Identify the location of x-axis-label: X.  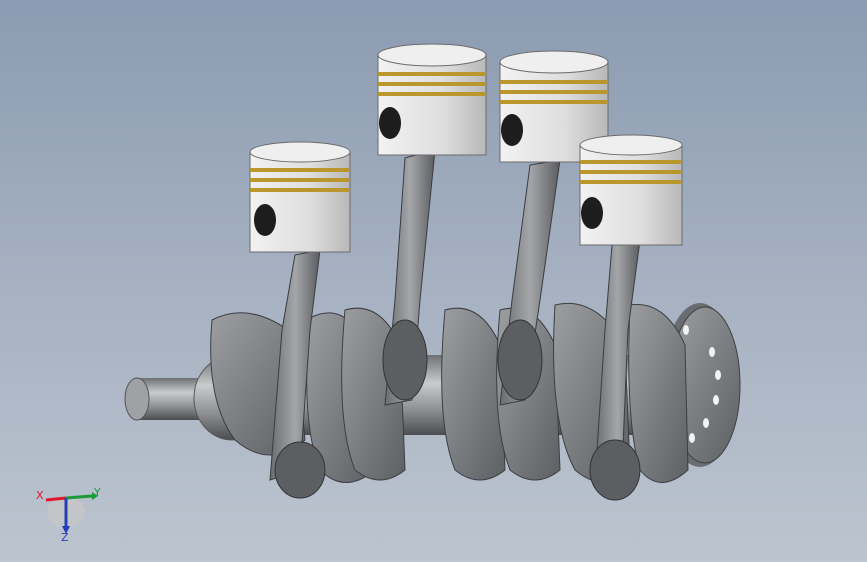
(40, 495).